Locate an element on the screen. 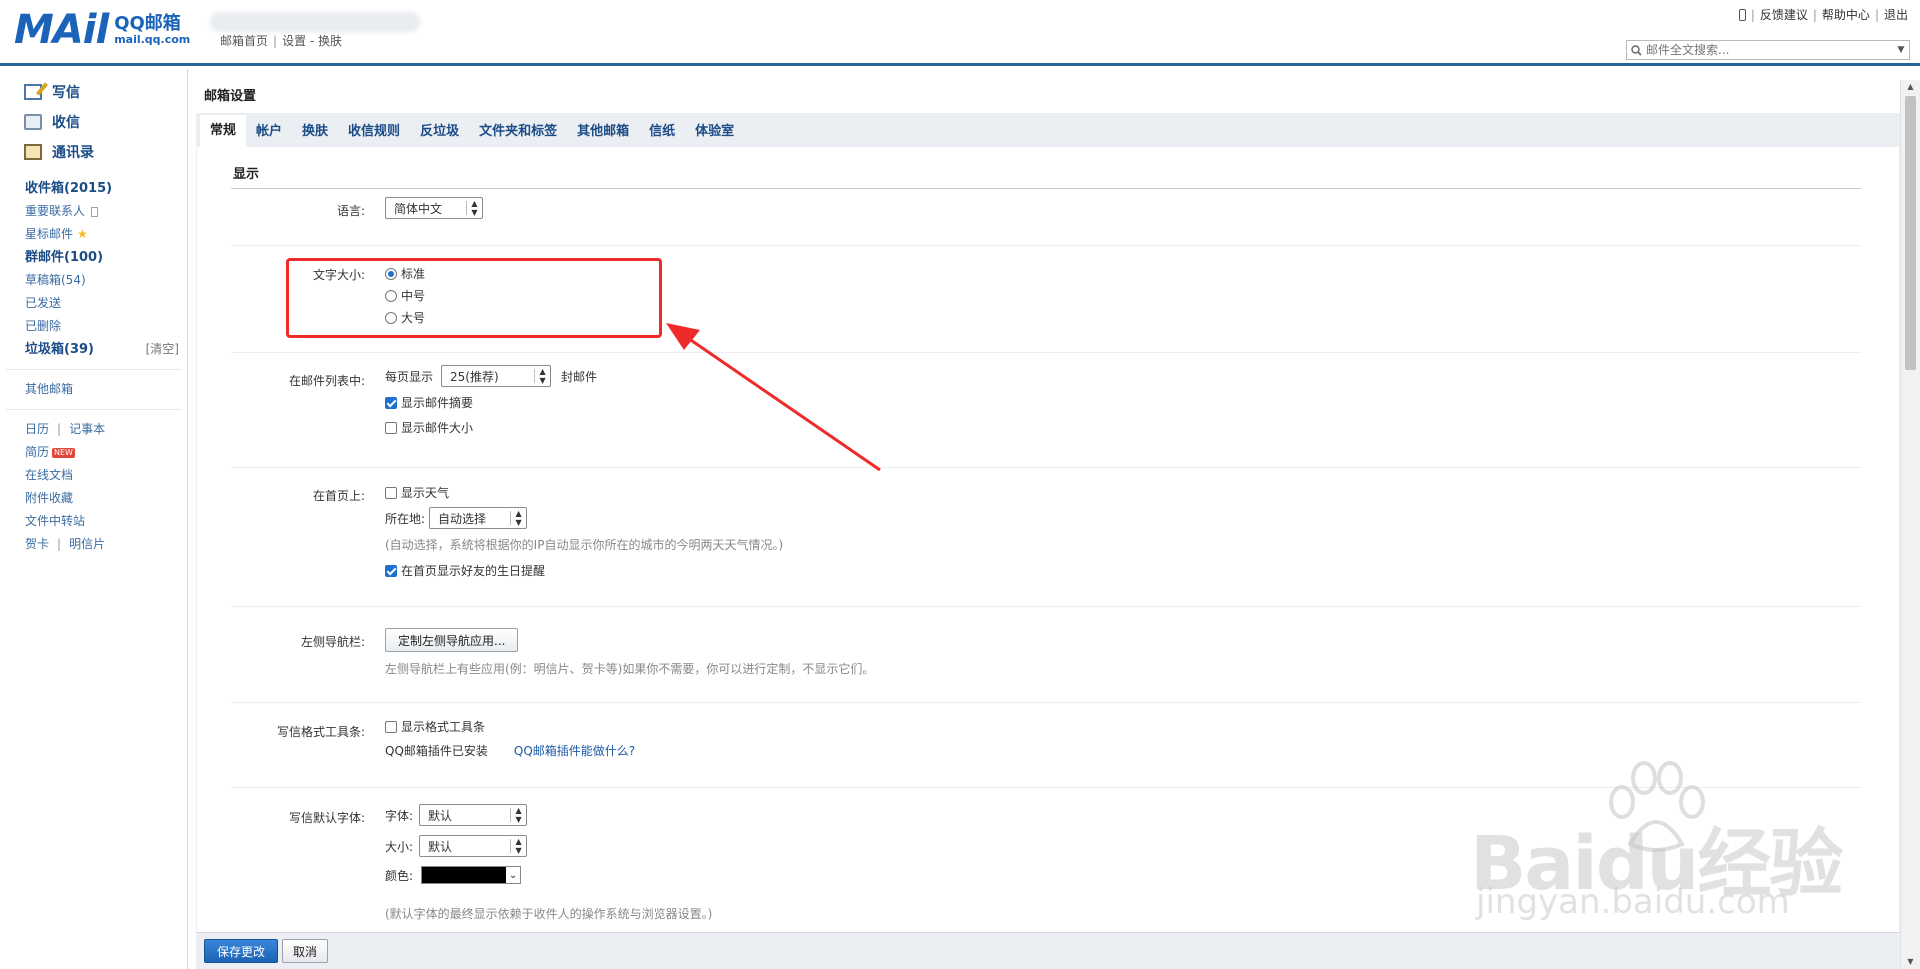 The height and width of the screenshot is (969, 1920). write-icon is located at coordinates (33, 92).